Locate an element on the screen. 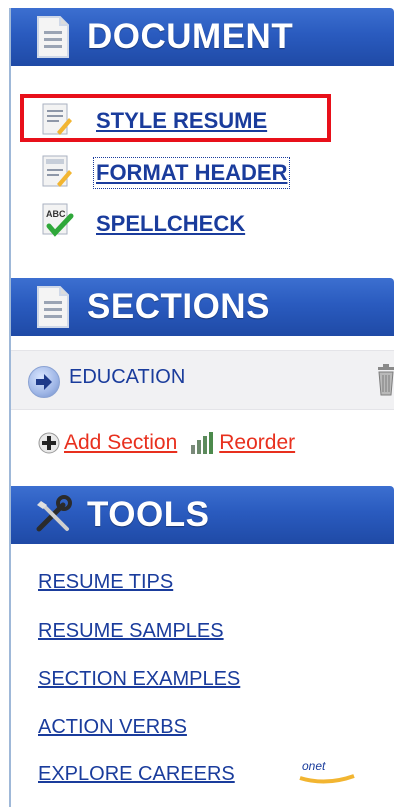 This screenshot has height=807, width=394. tools-header: TOOLS is located at coordinates (202, 515).